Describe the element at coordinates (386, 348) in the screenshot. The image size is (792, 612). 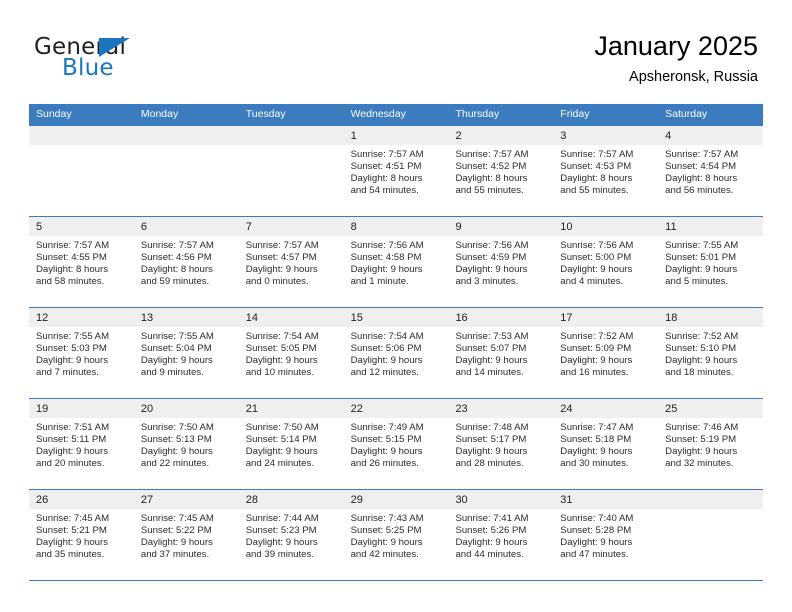
I see `sunset-text: Sunset: 5:06 PM` at that location.